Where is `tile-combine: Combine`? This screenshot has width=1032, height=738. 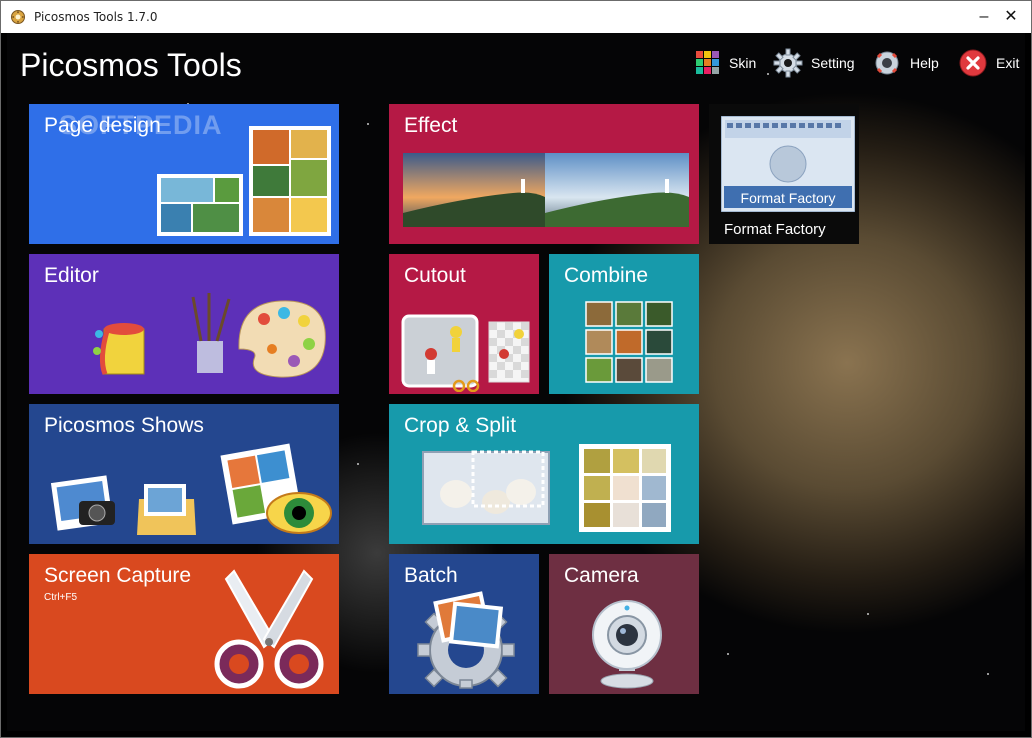
tile-combine: Combine is located at coordinates (624, 324).